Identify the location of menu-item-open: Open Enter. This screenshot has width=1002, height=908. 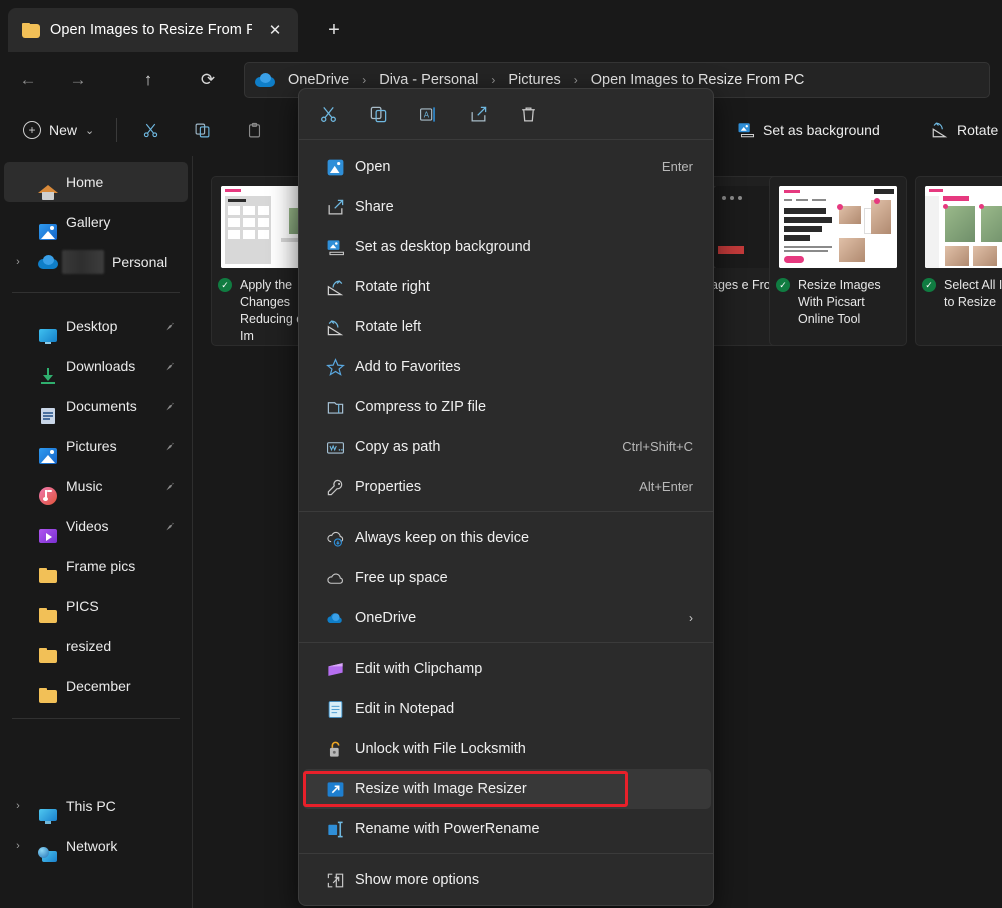
(507, 167).